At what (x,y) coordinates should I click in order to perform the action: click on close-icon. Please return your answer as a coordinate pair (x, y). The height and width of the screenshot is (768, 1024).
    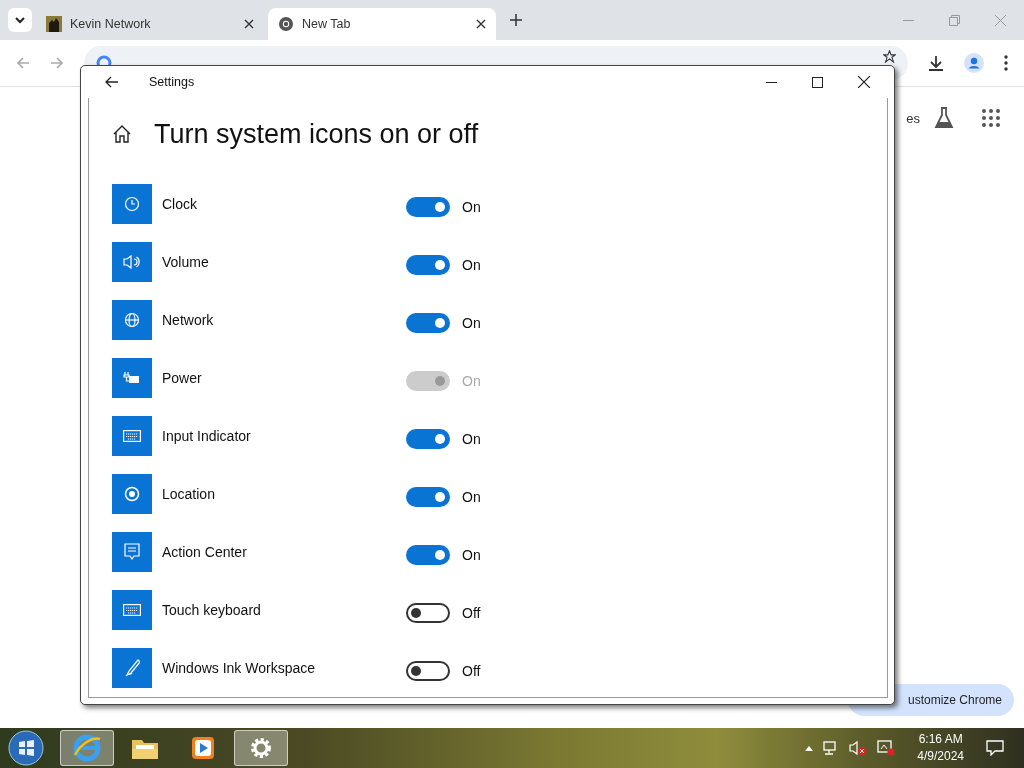
    Looking at the image, I should click on (864, 82).